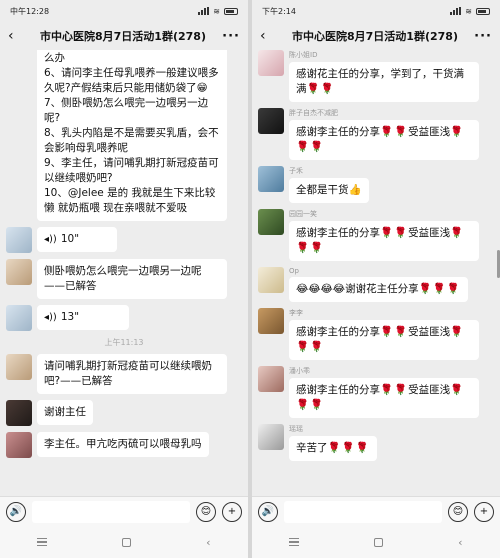  What do you see at coordinates (378, 289) in the screenshot?
I see `message-bubble: 😂😂😂😂谢谢花主任分享🌹🌹🌹` at bounding box center [378, 289].